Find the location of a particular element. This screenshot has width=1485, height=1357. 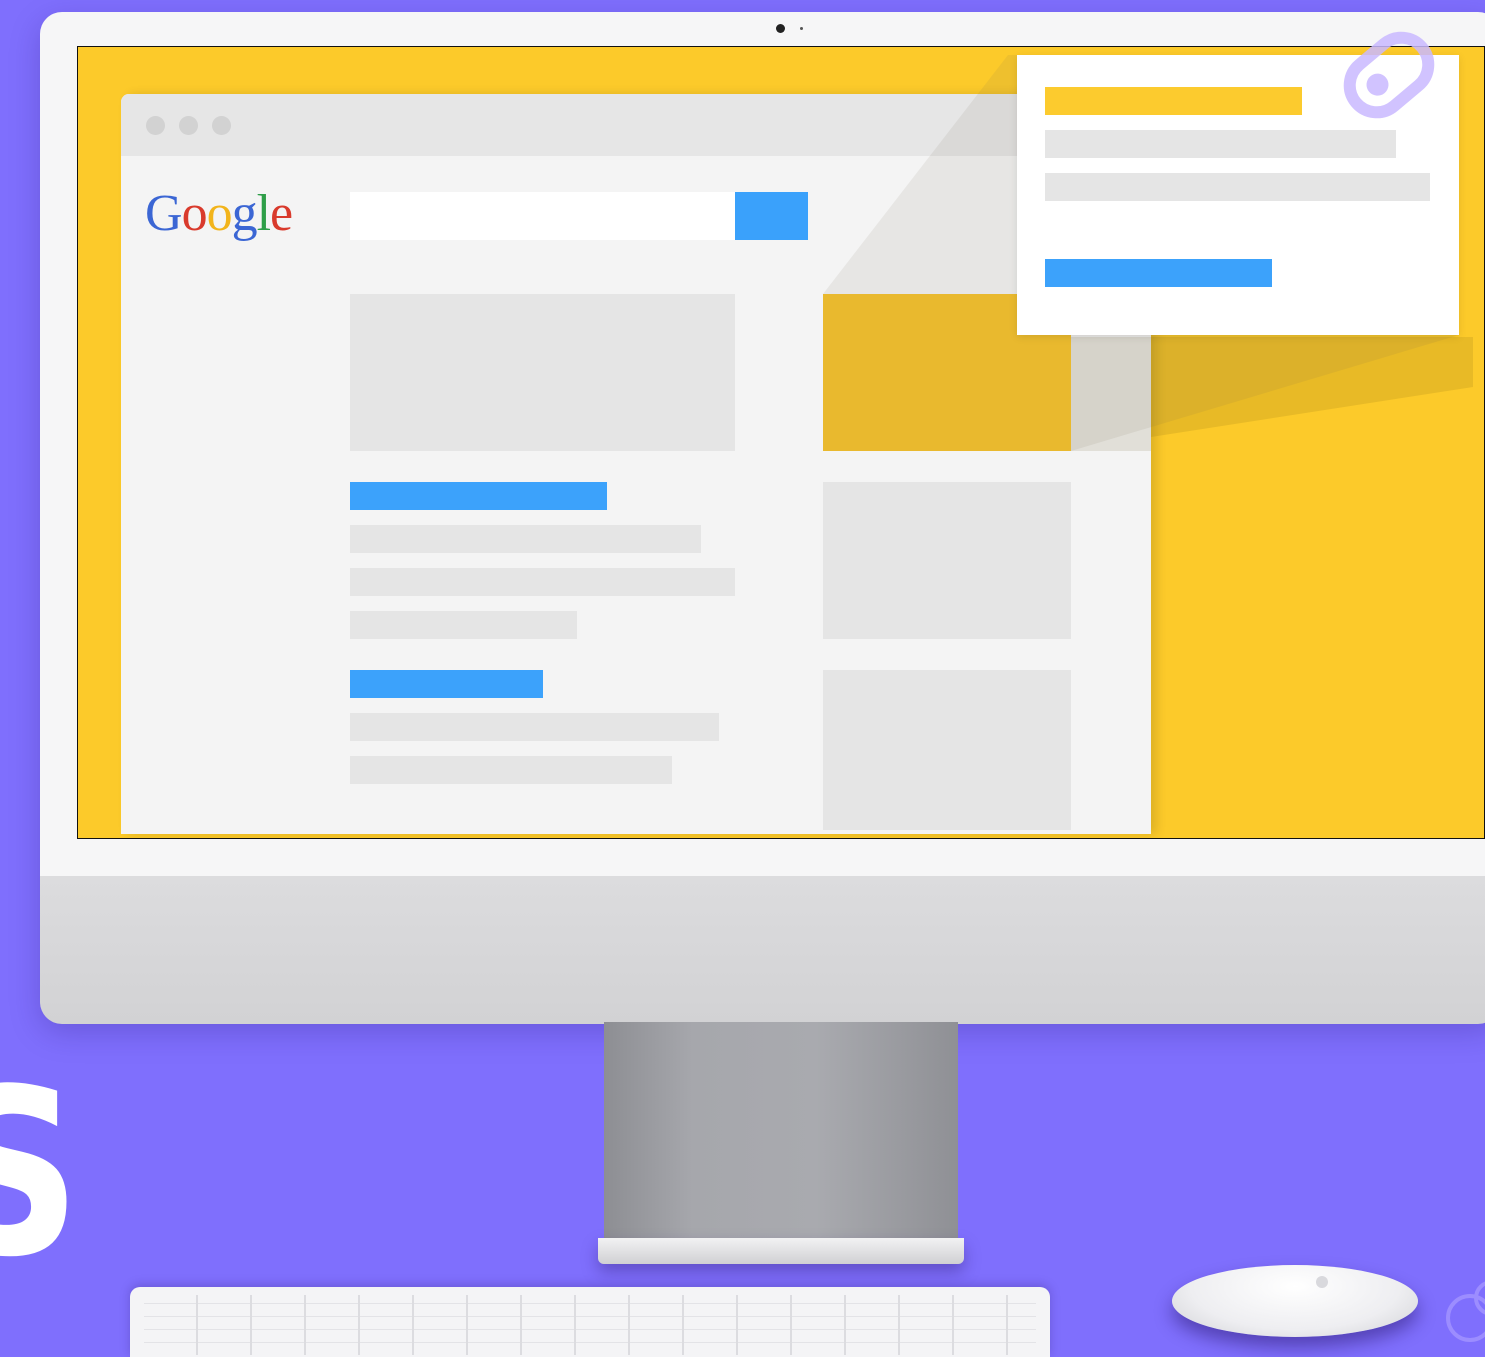

logo-letter: G is located at coordinates (164, 213).